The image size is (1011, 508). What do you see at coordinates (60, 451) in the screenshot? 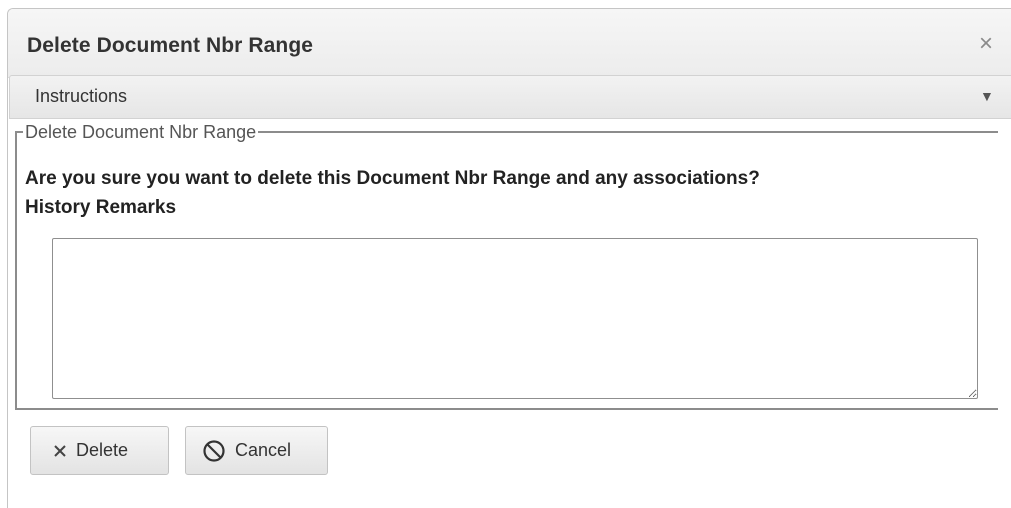
I see `x-icon` at bounding box center [60, 451].